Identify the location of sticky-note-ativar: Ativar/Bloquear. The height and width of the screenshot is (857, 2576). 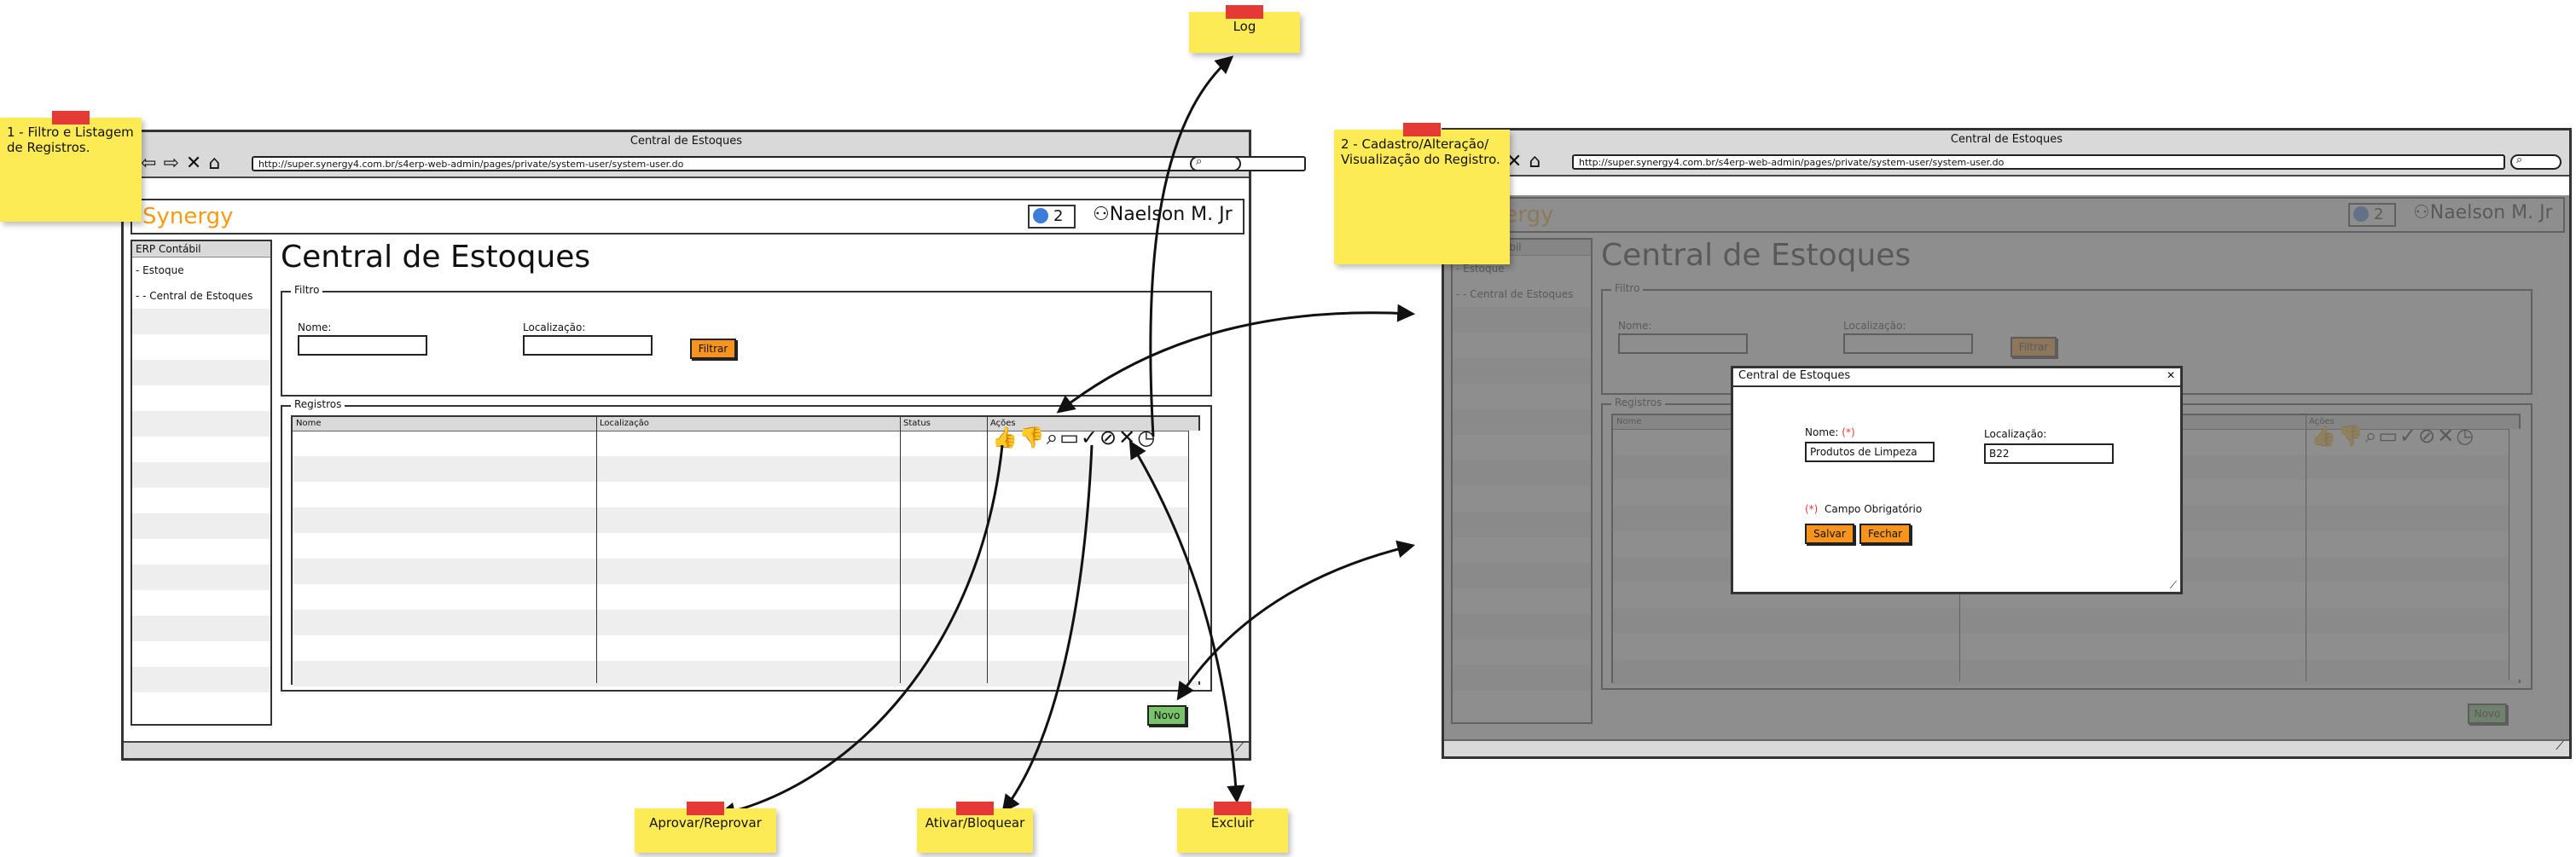
(975, 827).